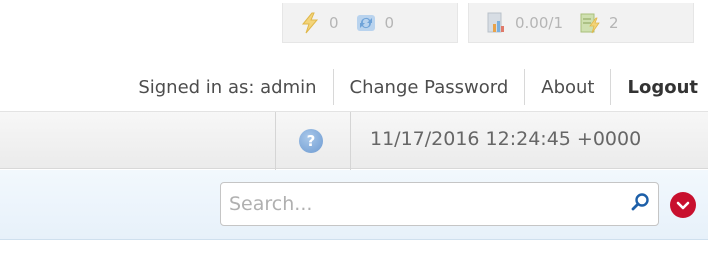 Image resolution: width=708 pixels, height=275 pixels. What do you see at coordinates (506, 139) in the screenshot?
I see `server-datetime: 11/17/2016 12:24:45 +0000` at bounding box center [506, 139].